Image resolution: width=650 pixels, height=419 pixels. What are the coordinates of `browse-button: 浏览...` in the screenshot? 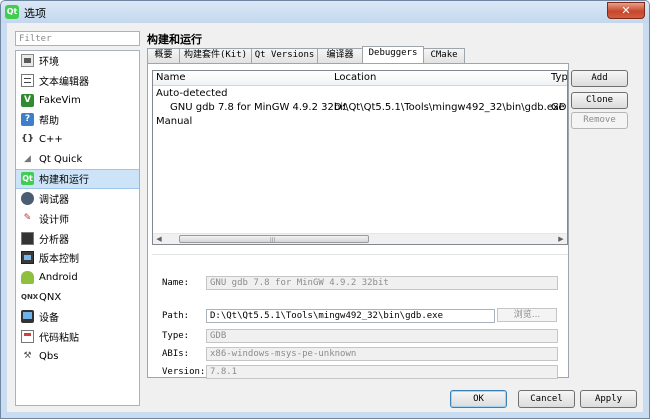 It's located at (527, 315).